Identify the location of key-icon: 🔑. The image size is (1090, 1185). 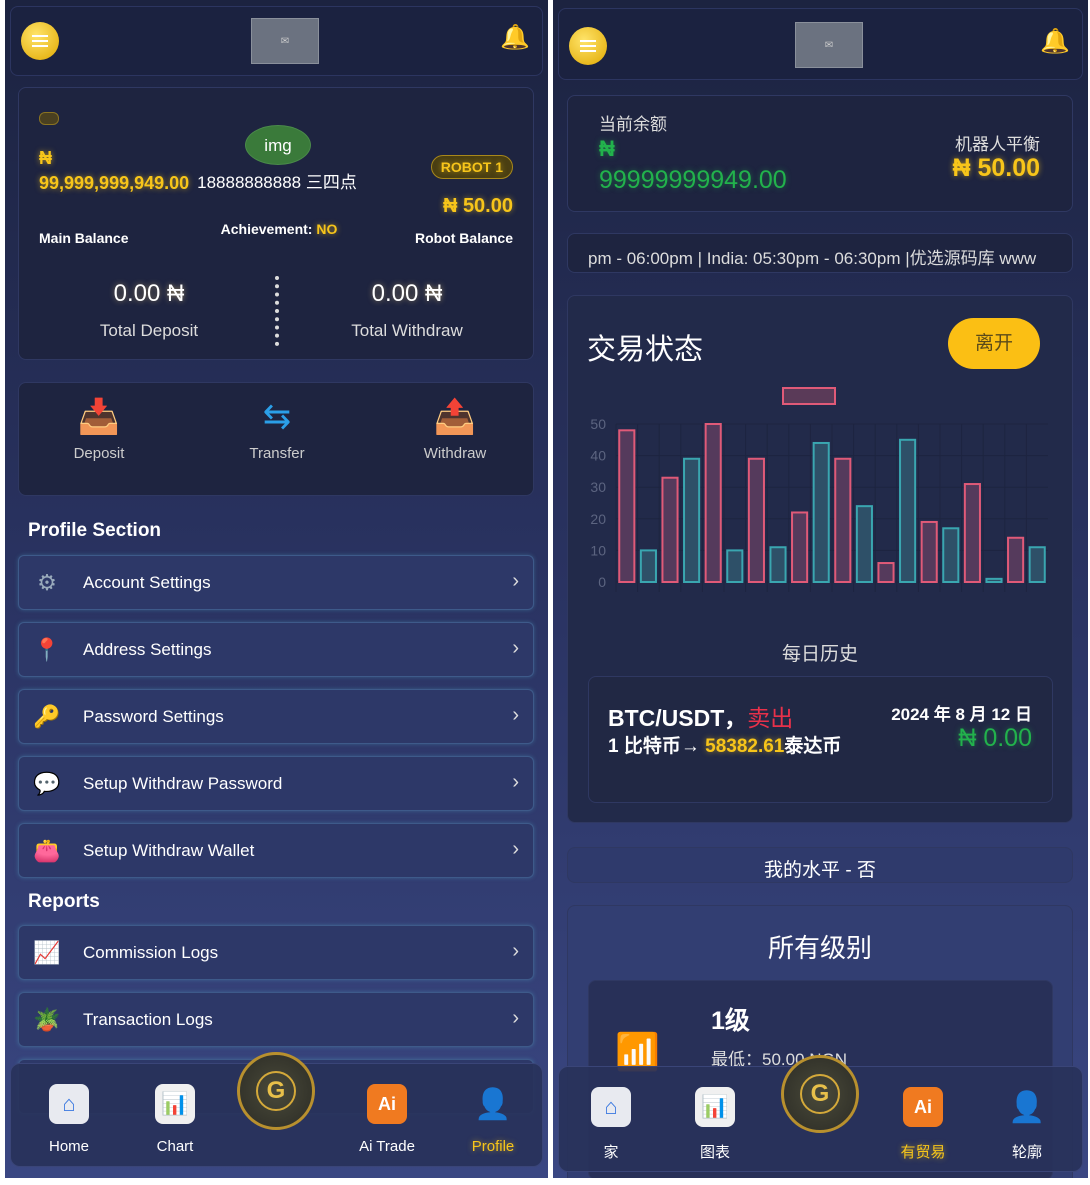
(47, 716).